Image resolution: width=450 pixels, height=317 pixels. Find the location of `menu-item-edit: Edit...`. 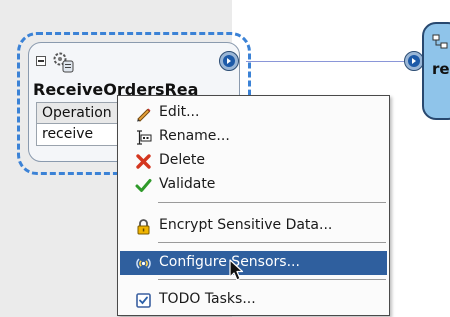

menu-item-edit: Edit... is located at coordinates (253, 113).